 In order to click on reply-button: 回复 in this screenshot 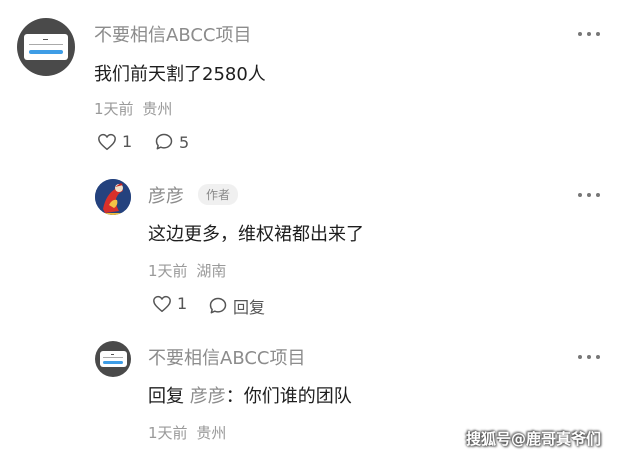, I will do `click(236, 306)`.